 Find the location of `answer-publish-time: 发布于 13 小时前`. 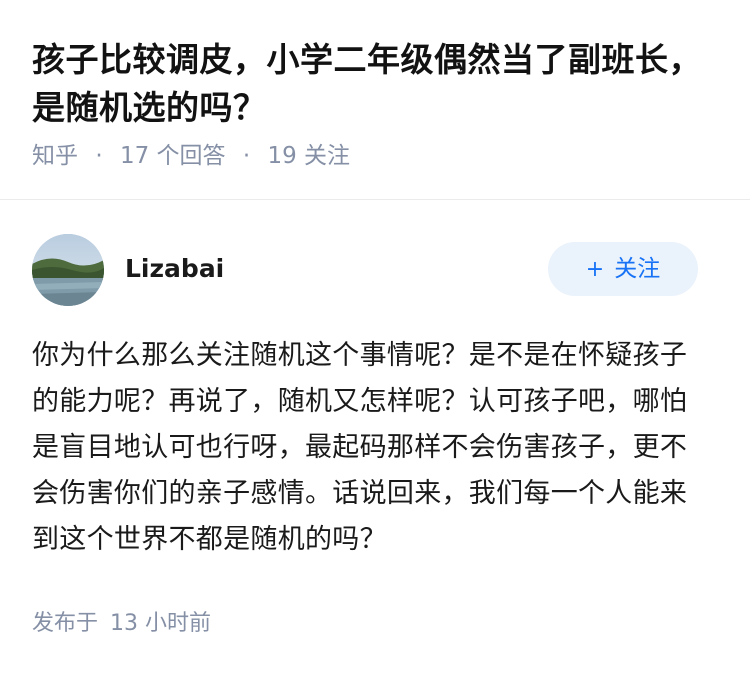

answer-publish-time: 发布于 13 小时前 is located at coordinates (121, 624).